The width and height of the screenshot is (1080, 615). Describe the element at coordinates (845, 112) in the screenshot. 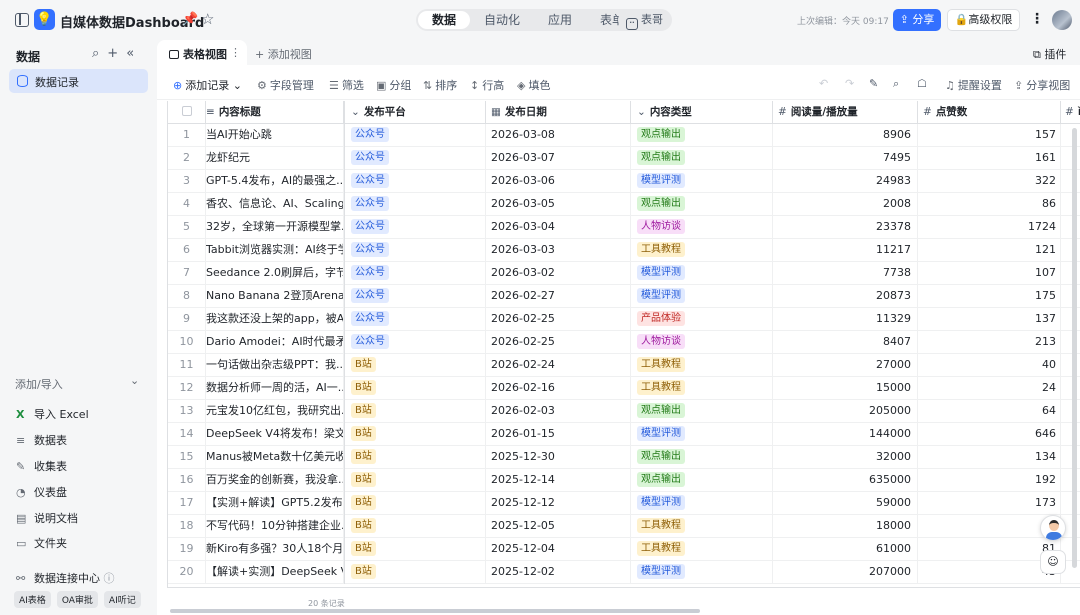

I see `column-header-reads: # 阅读量/播放量` at that location.